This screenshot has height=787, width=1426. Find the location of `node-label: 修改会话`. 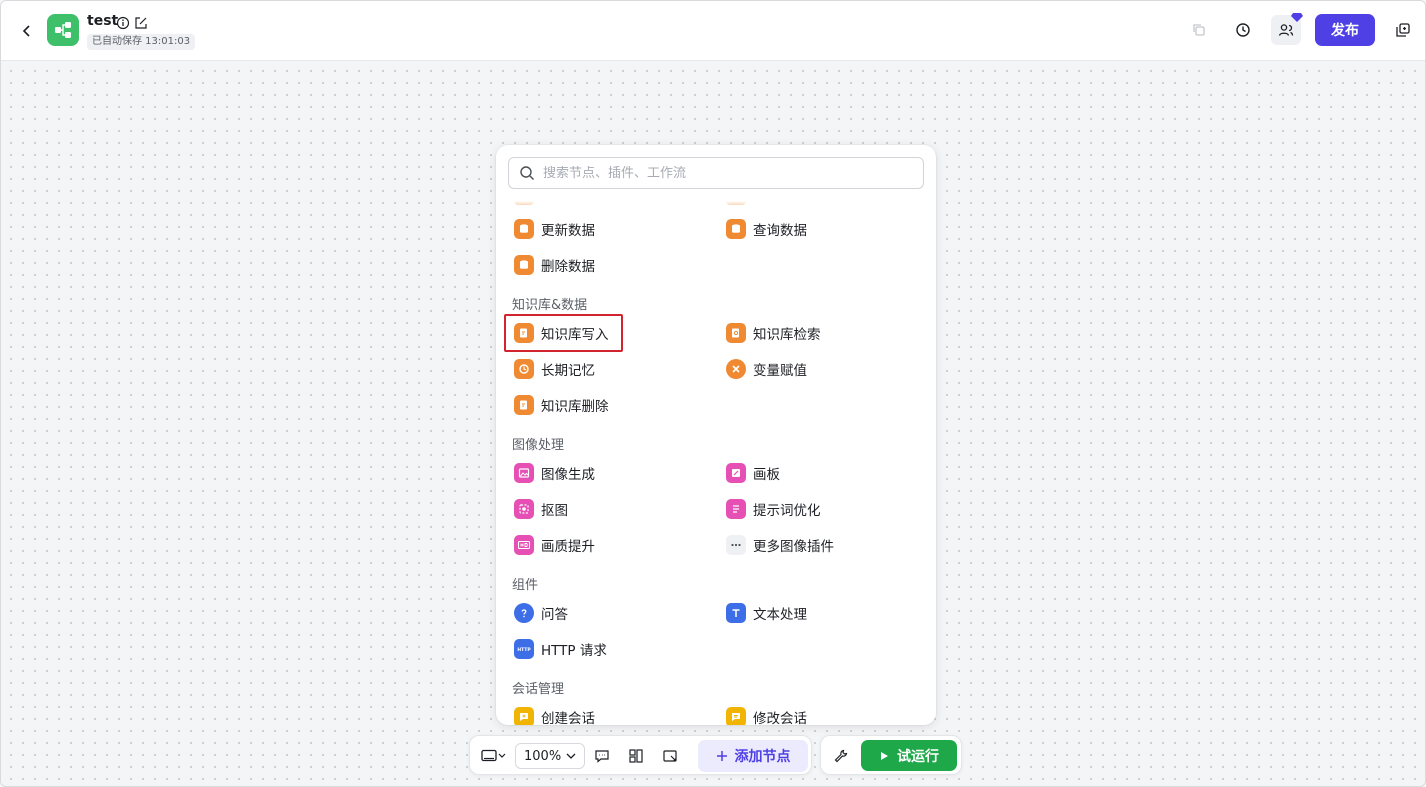

node-label: 修改会话 is located at coordinates (780, 718).